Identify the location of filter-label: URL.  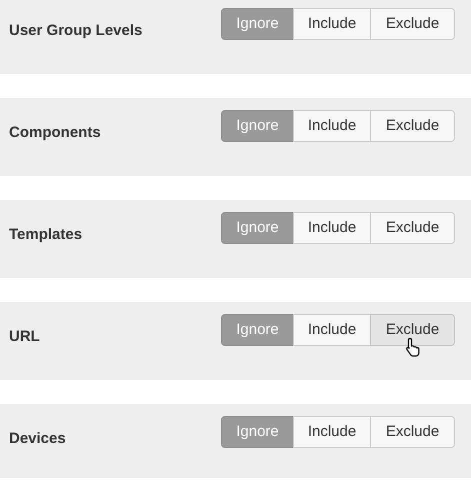
(24, 337).